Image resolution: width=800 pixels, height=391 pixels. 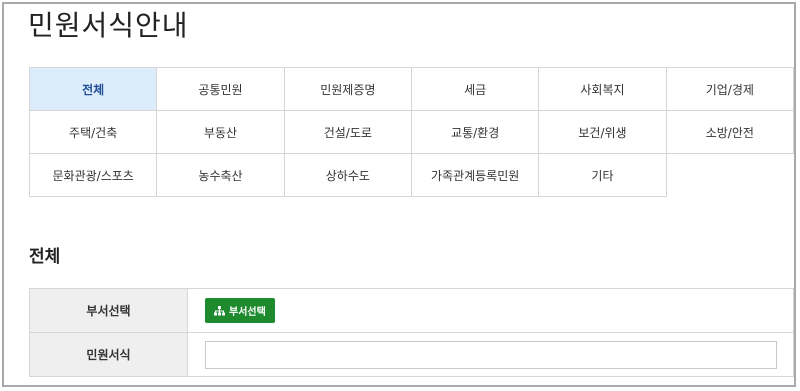 I want to click on dept-cell: 부서선택, so click(x=490, y=310).